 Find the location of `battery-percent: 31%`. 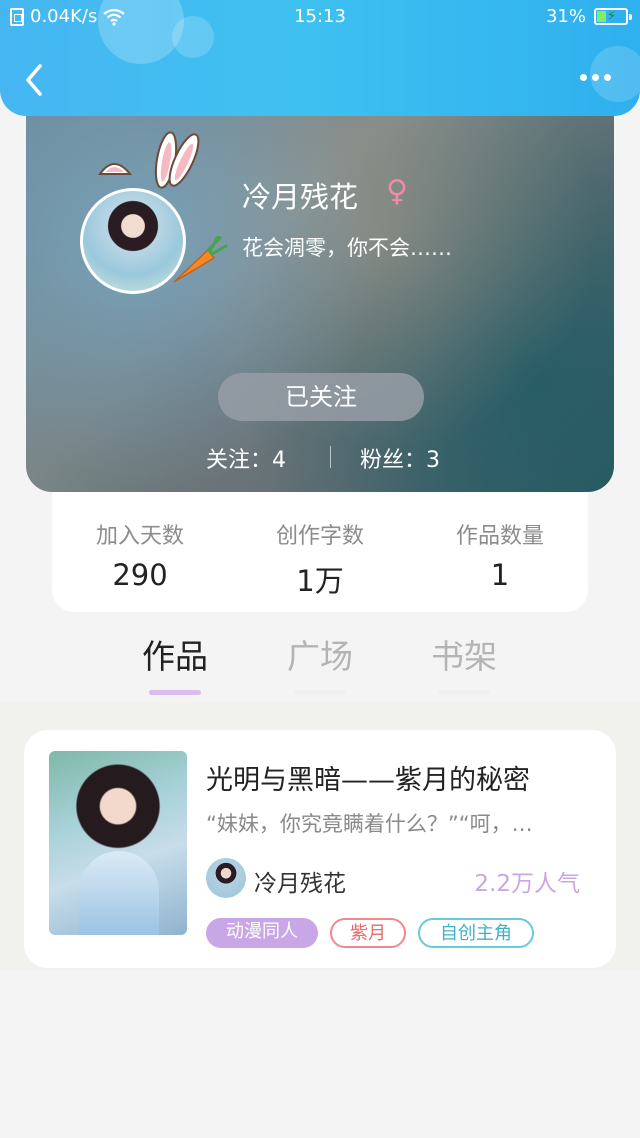

battery-percent: 31% is located at coordinates (565, 16).